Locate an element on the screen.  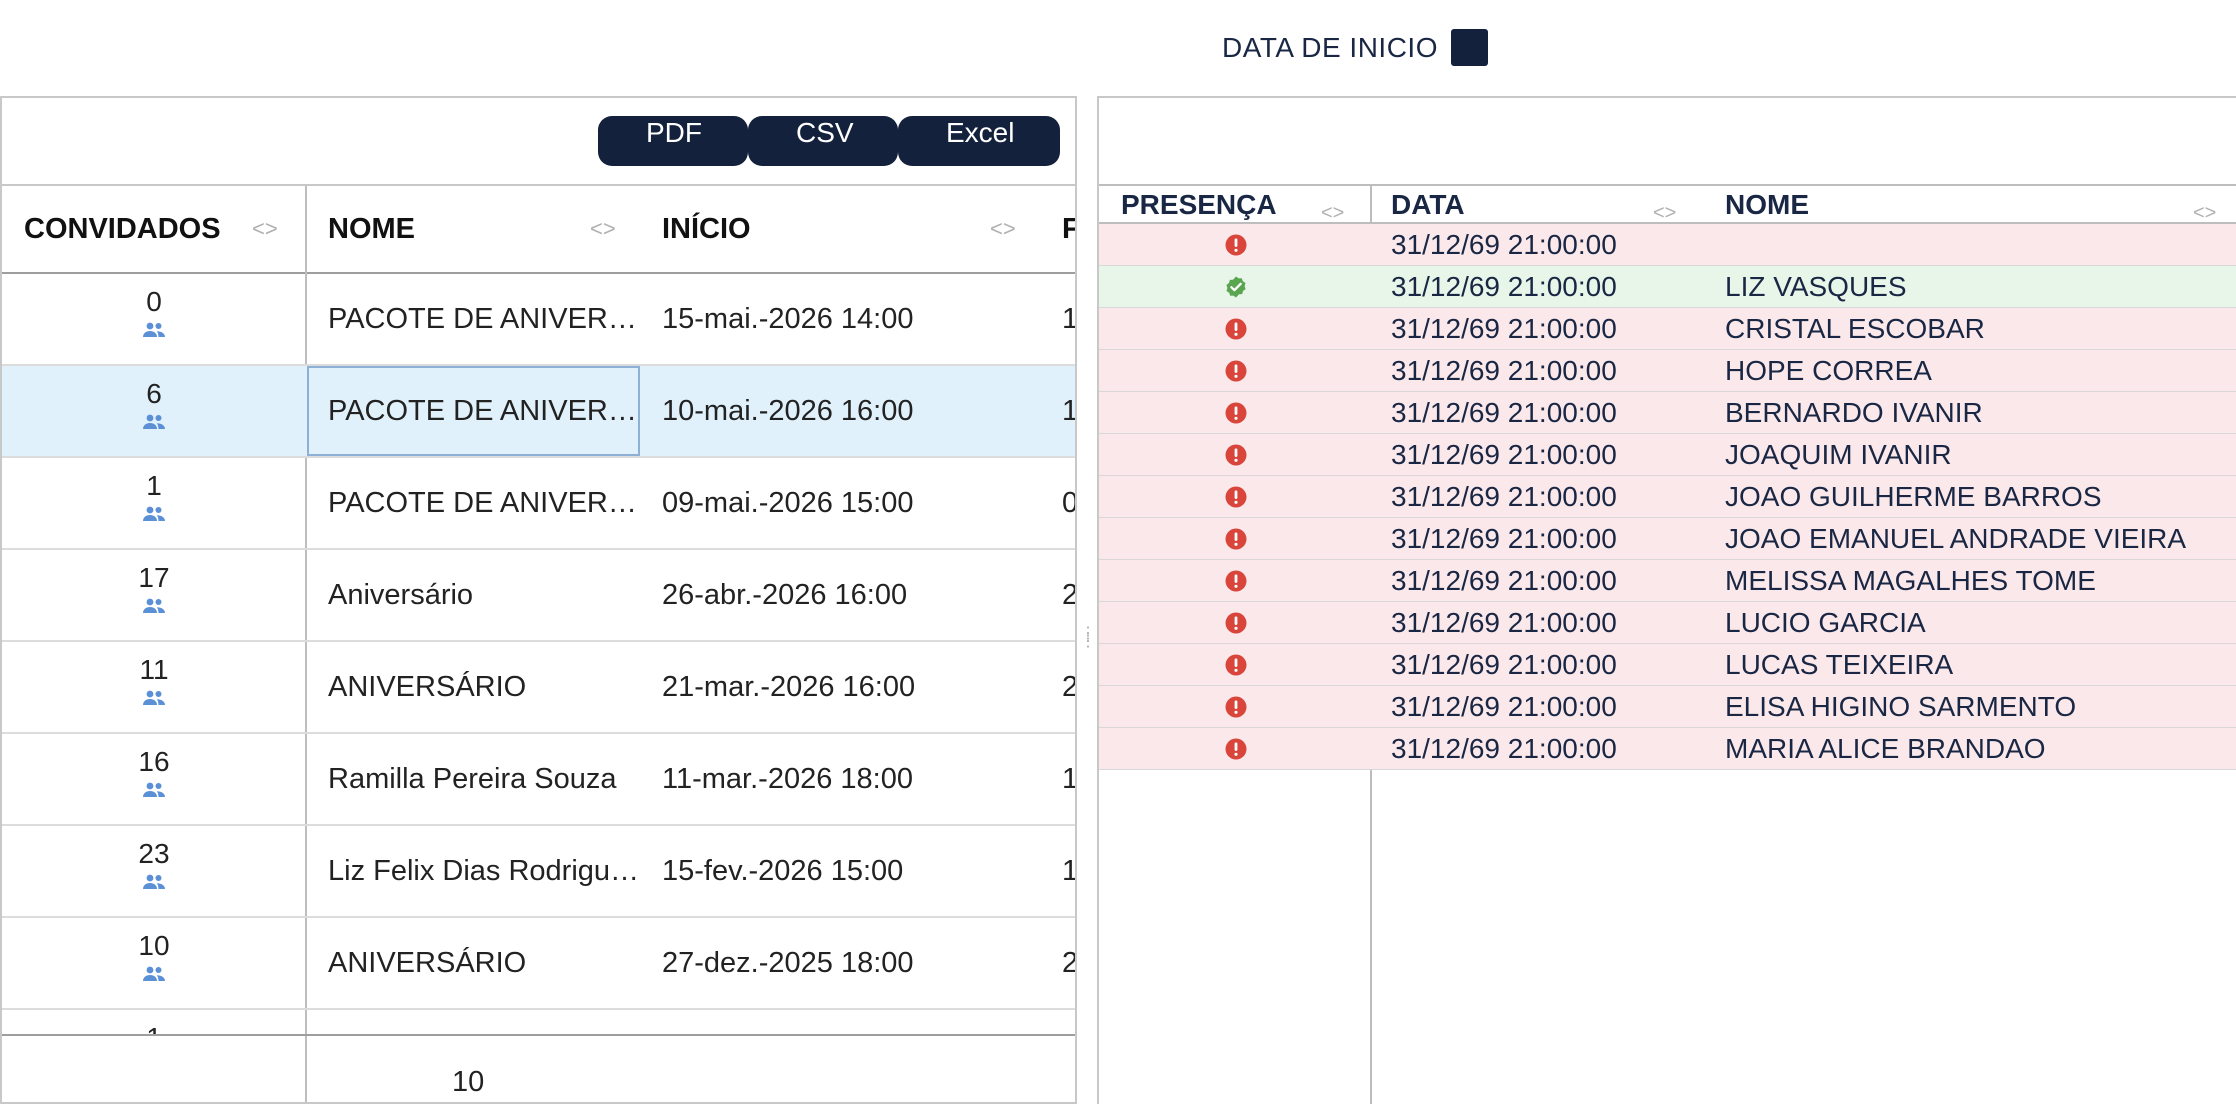
attendance-row: 31/12/69 21:00:00 CRISTAL ESCOBAR is located at coordinates (1667, 329).